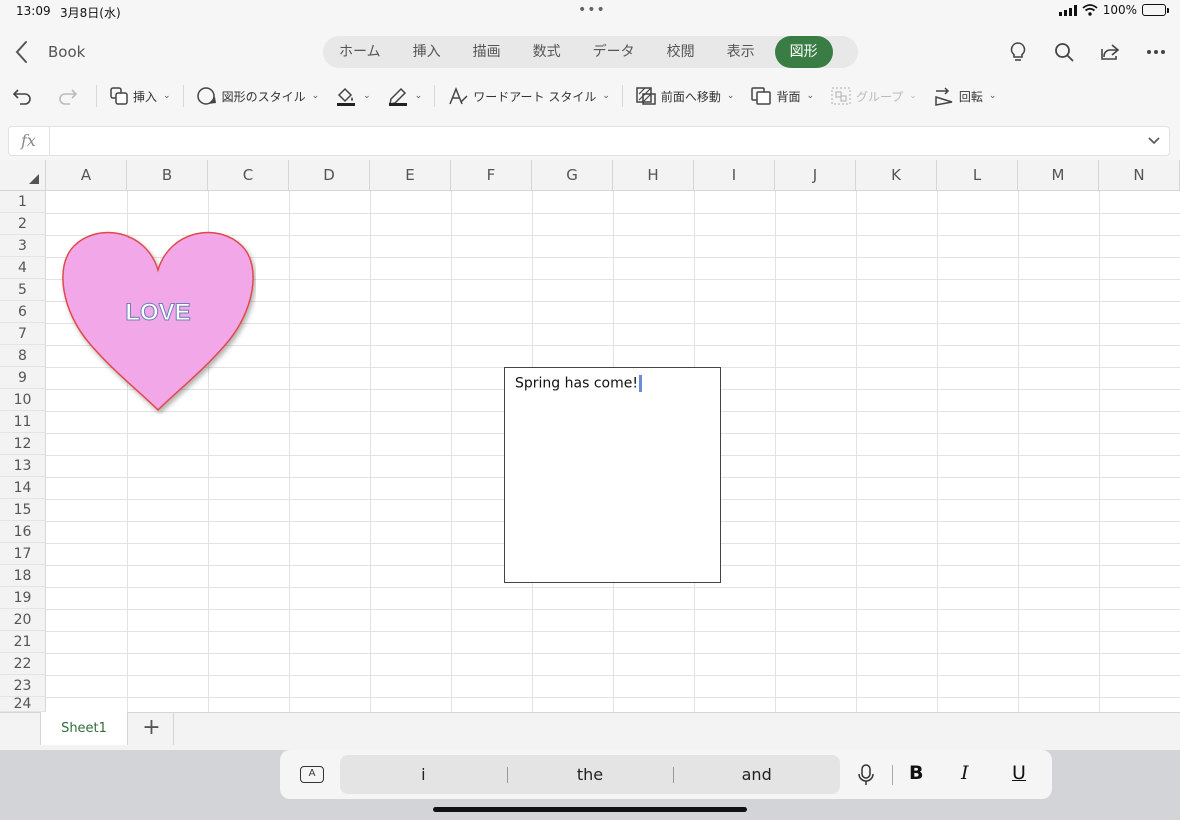 The width and height of the screenshot is (1180, 820). Describe the element at coordinates (916, 773) in the screenshot. I see `bold-button: B` at that location.